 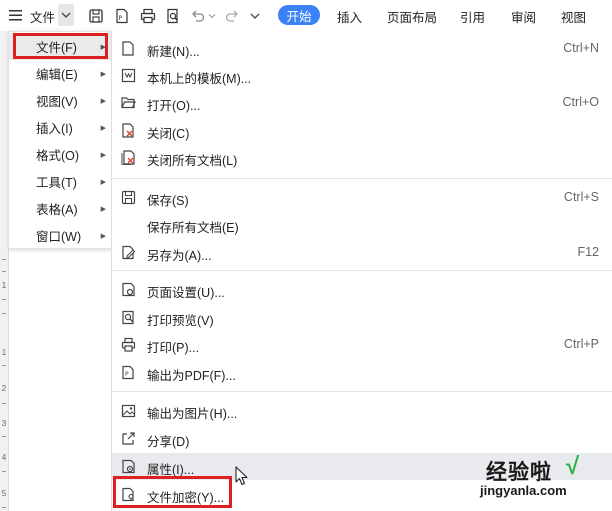 I want to click on chevron-down-icon, so click(x=66, y=15).